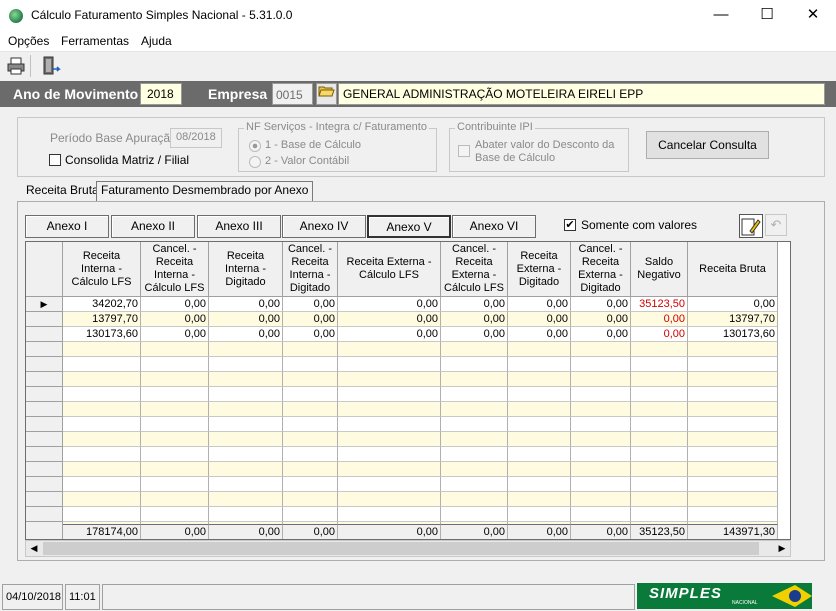 The height and width of the screenshot is (611, 836). I want to click on scroll-right-icon: ▶, so click(782, 548).